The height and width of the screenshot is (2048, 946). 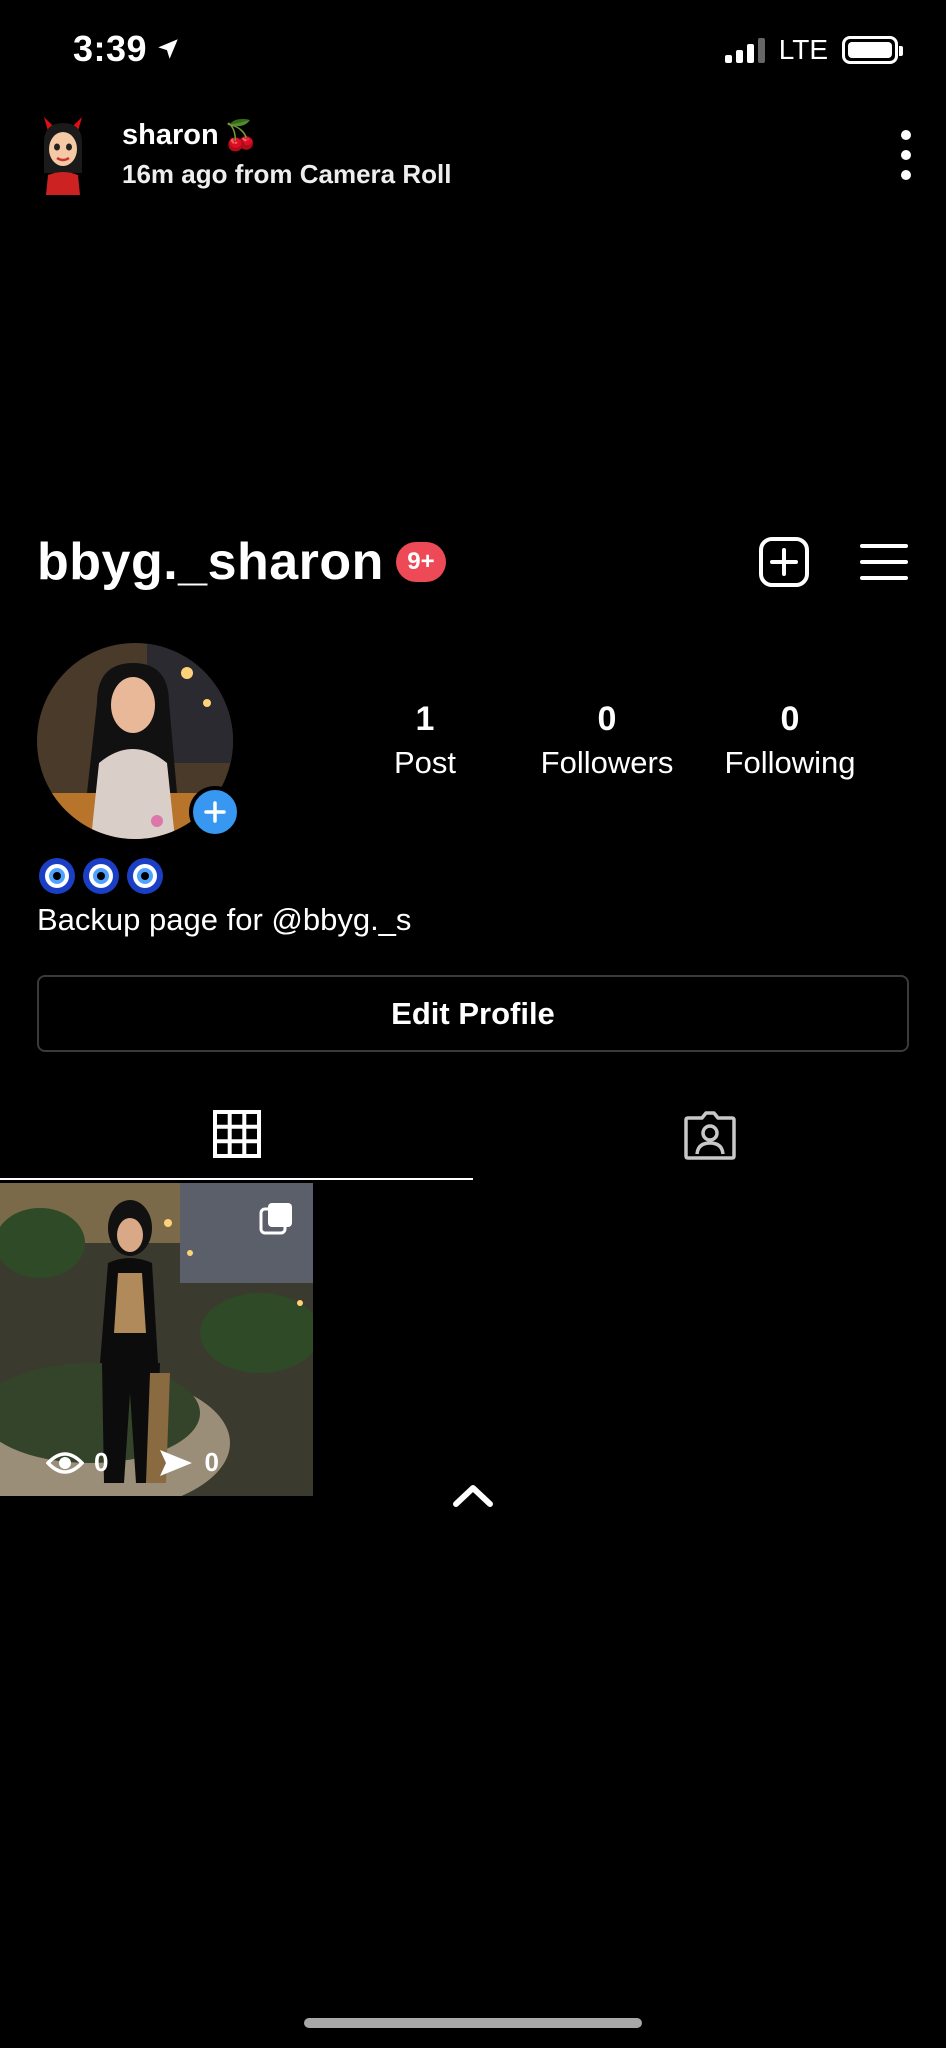 I want to click on home-indicator, so click(x=473, y=2023).